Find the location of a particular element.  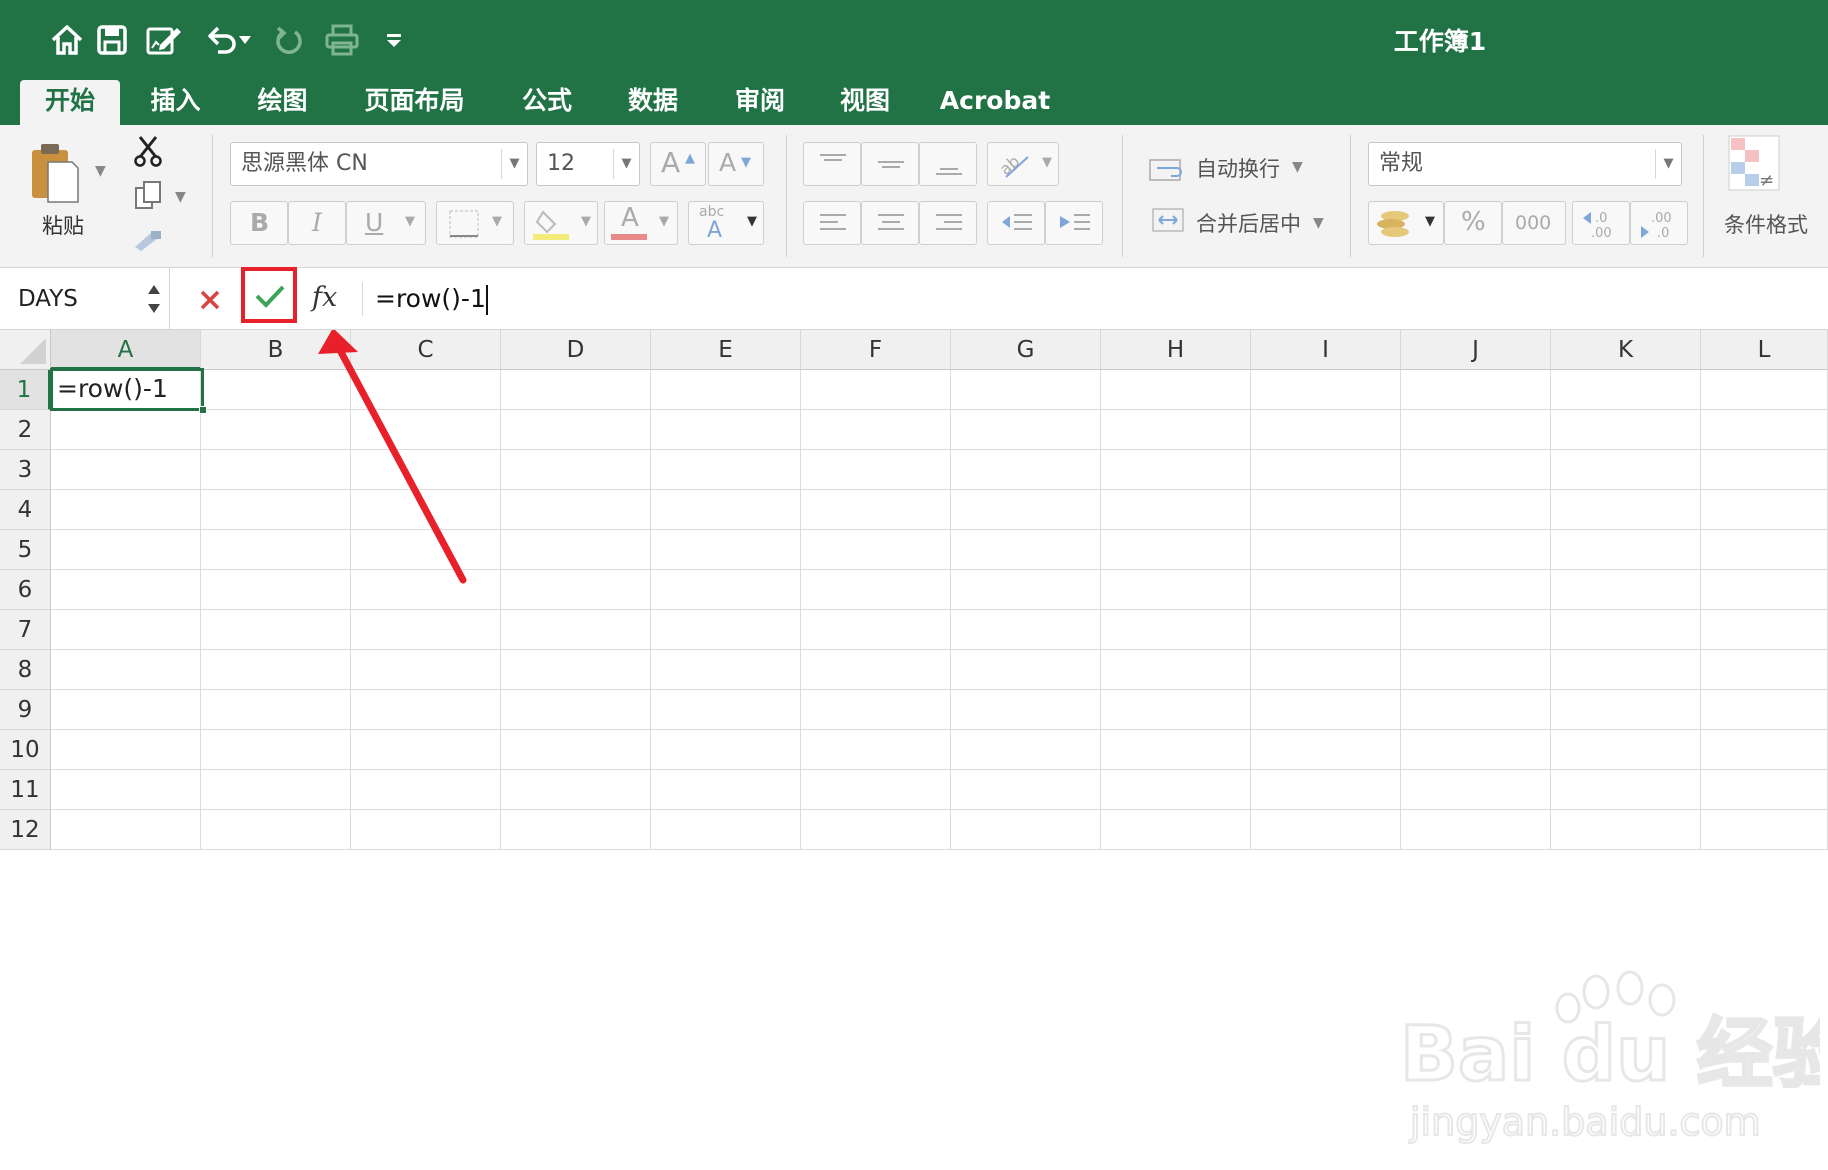

italic-button: I is located at coordinates (317, 223).